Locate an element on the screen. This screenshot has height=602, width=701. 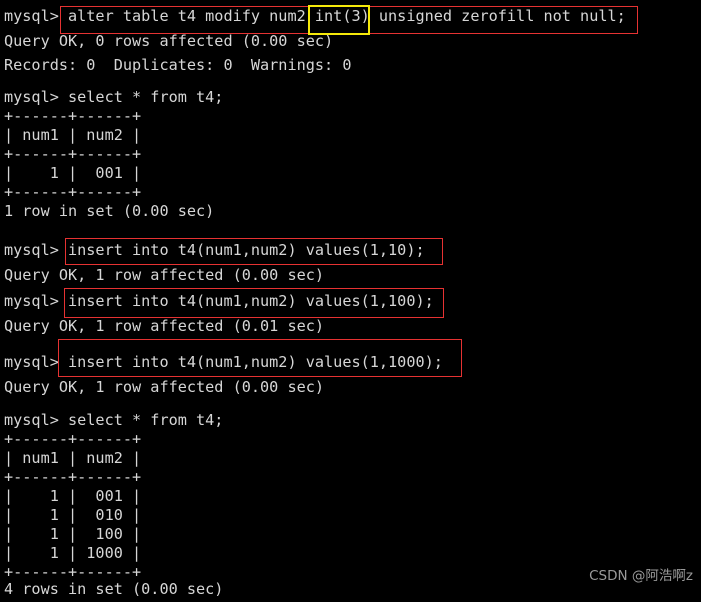
terminal-line: Query OK, 1 row affected (0.01 sec) is located at coordinates (164, 325).